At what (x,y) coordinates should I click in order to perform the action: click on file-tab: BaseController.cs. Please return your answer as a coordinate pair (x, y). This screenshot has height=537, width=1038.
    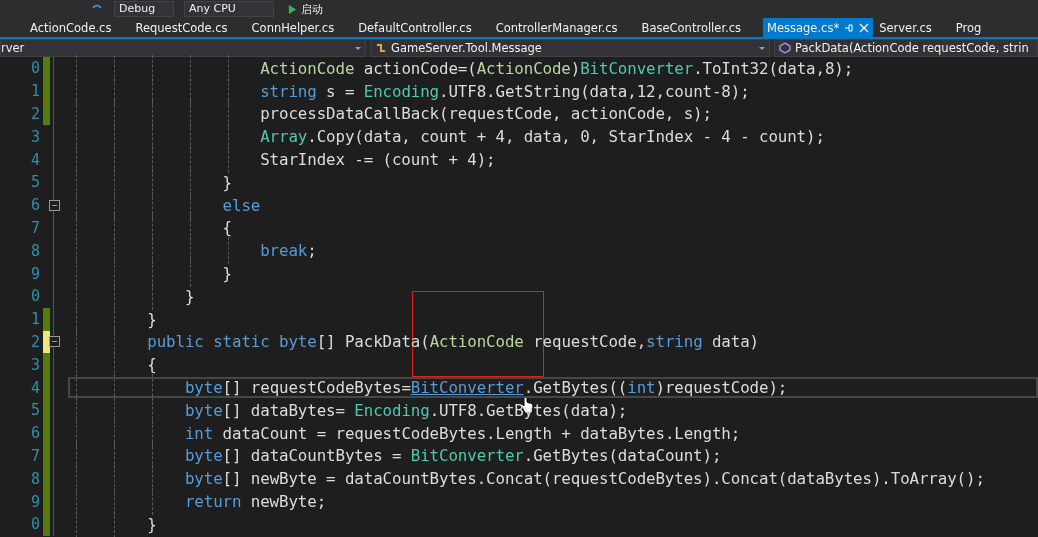
    Looking at the image, I should click on (701, 27).